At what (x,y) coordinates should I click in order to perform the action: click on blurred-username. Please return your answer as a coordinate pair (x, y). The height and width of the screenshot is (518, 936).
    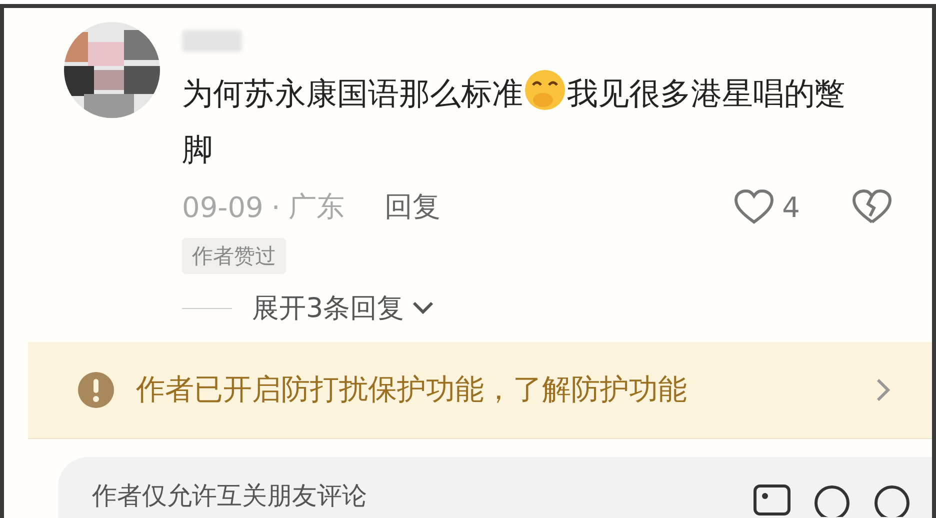
    Looking at the image, I should click on (212, 41).